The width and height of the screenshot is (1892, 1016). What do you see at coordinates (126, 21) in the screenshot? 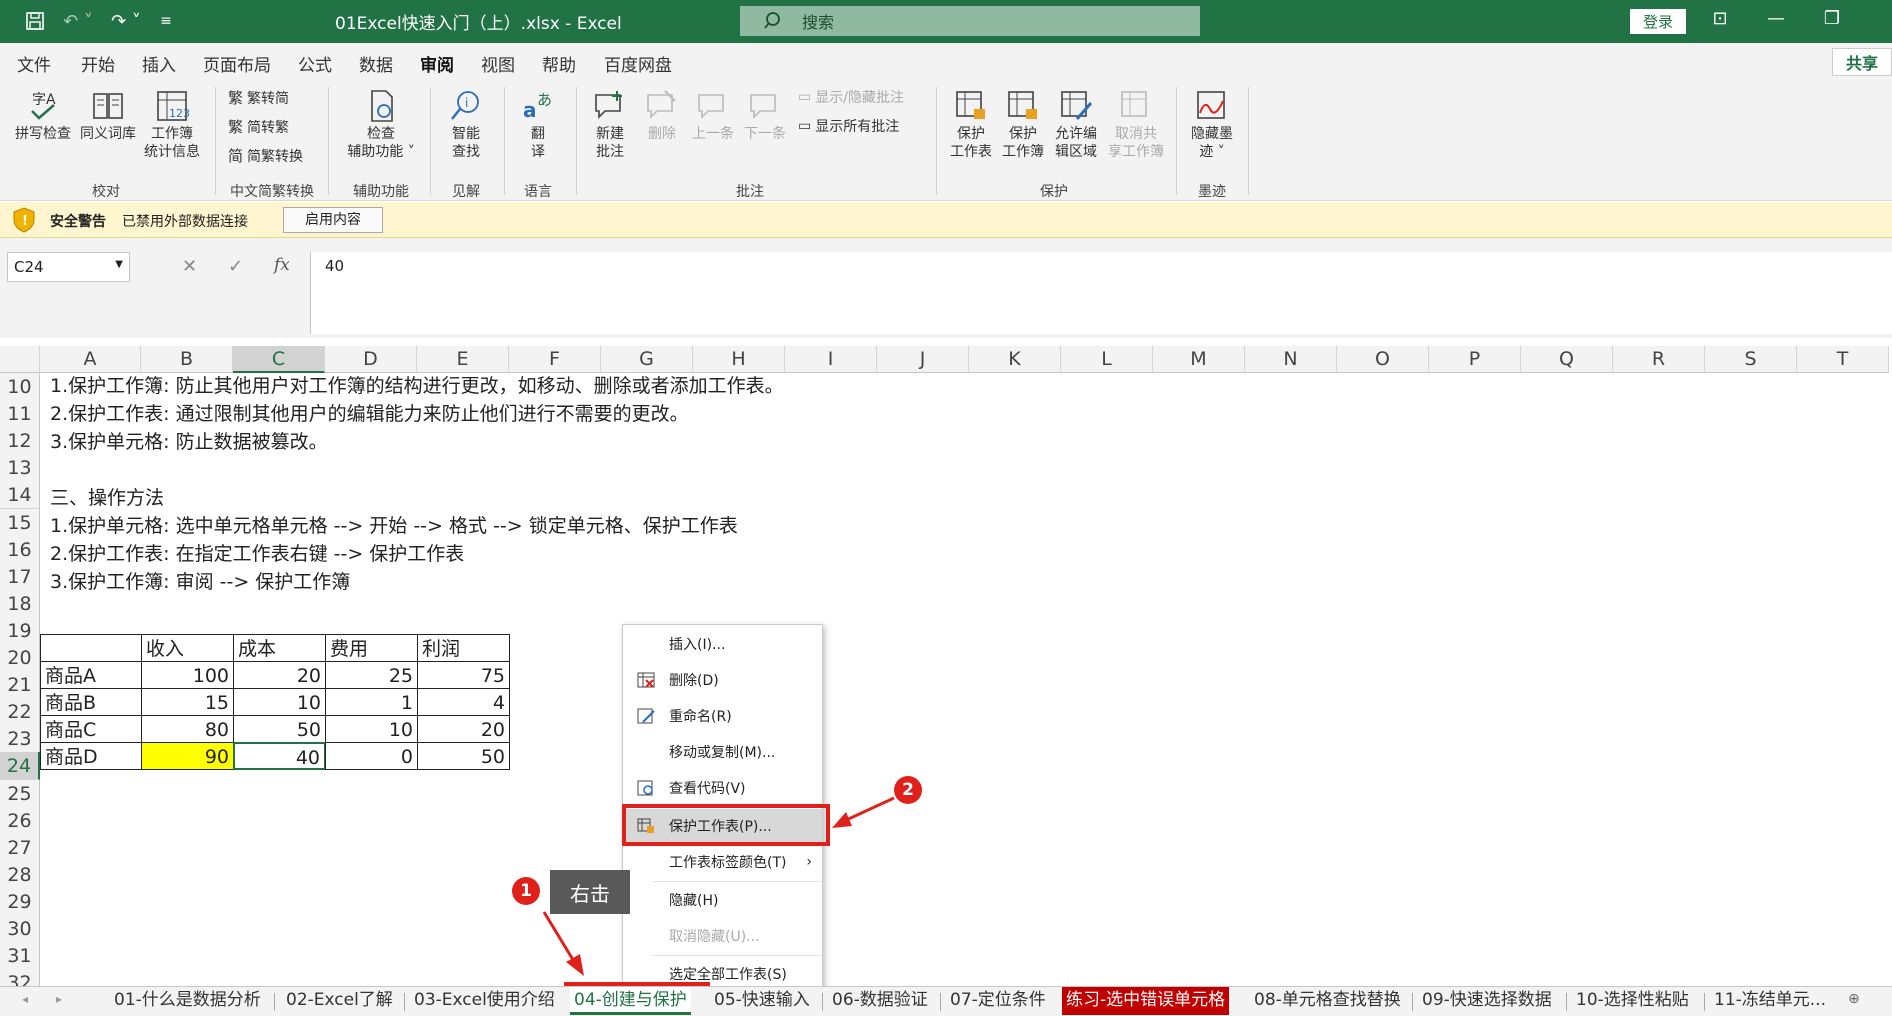
I see `redo-icon: ↷ ˅` at bounding box center [126, 21].